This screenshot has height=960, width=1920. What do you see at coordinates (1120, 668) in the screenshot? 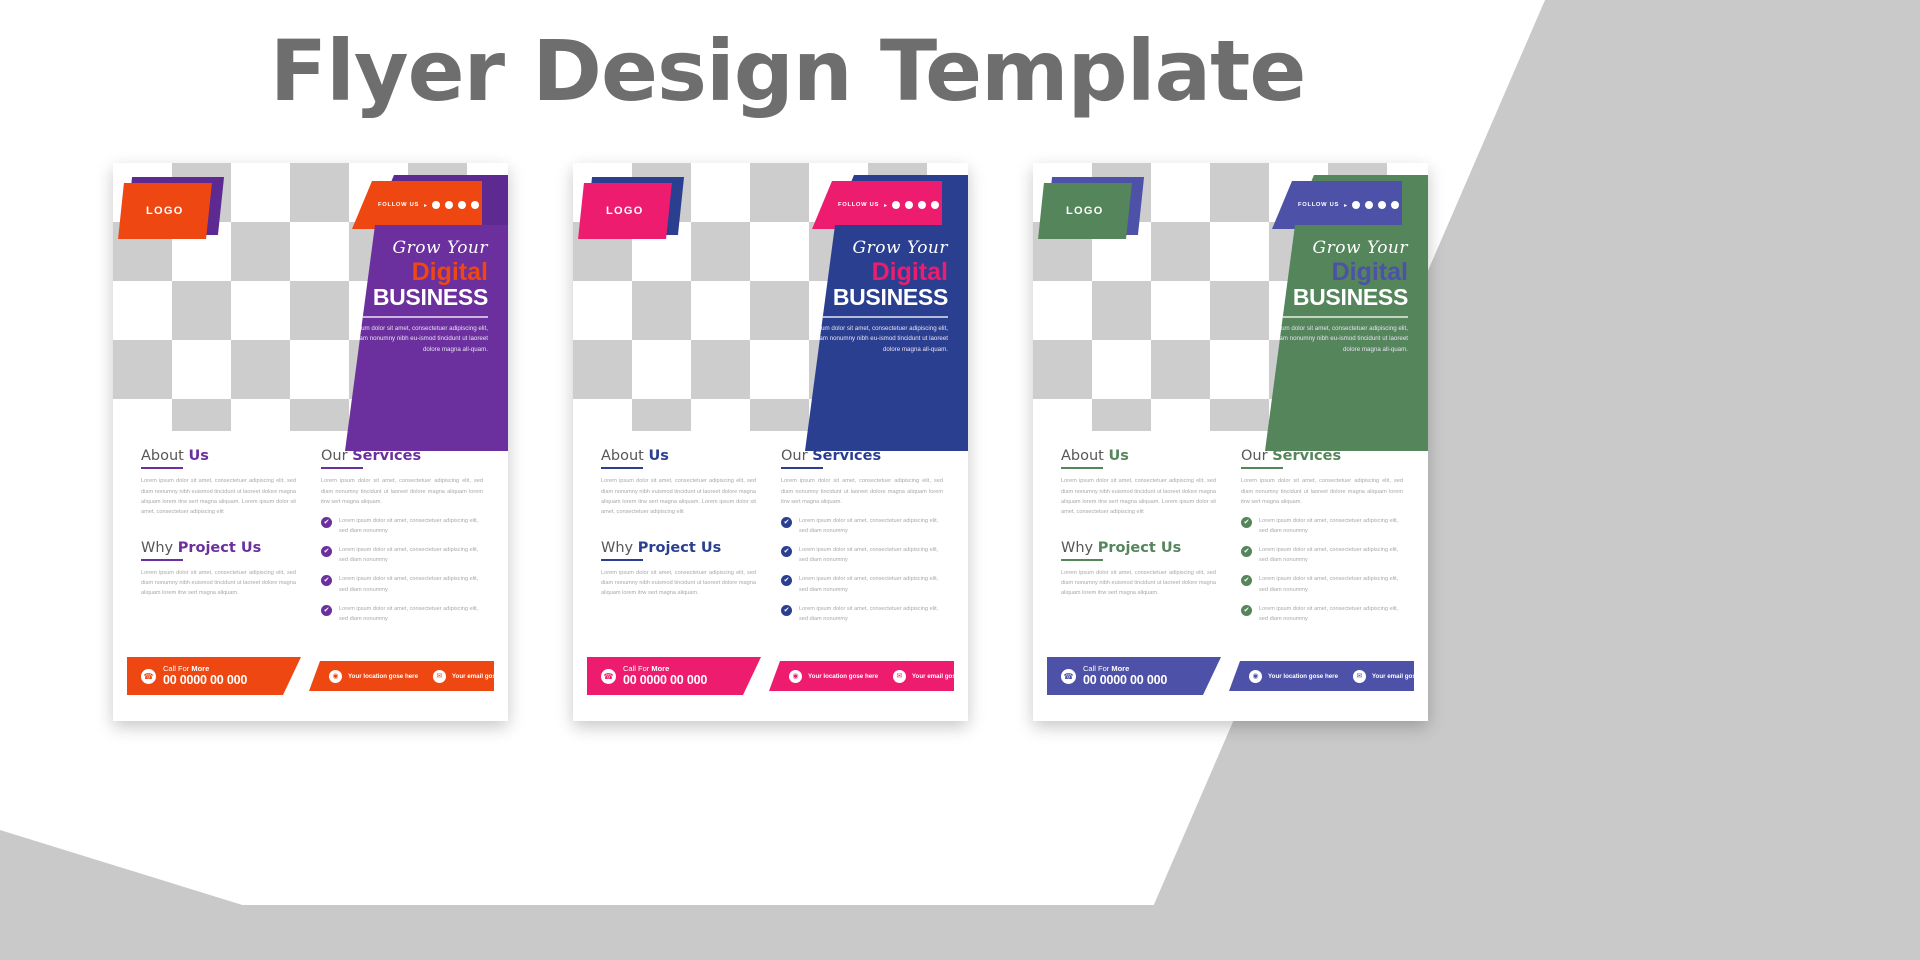
I see `call-label-bold: More` at bounding box center [1120, 668].